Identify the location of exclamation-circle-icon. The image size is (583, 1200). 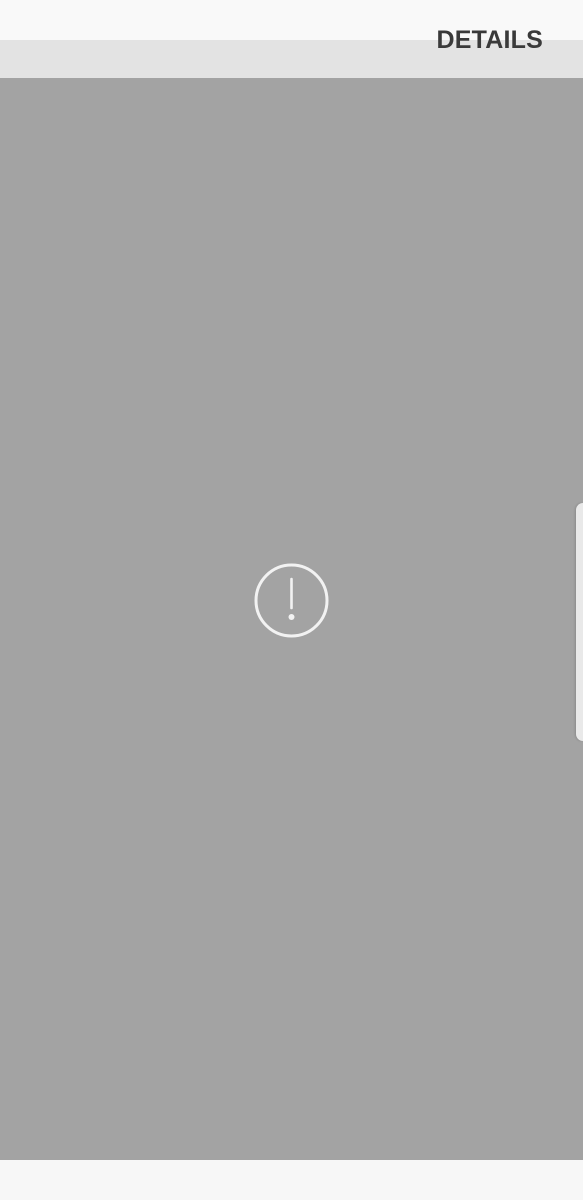
(291, 600).